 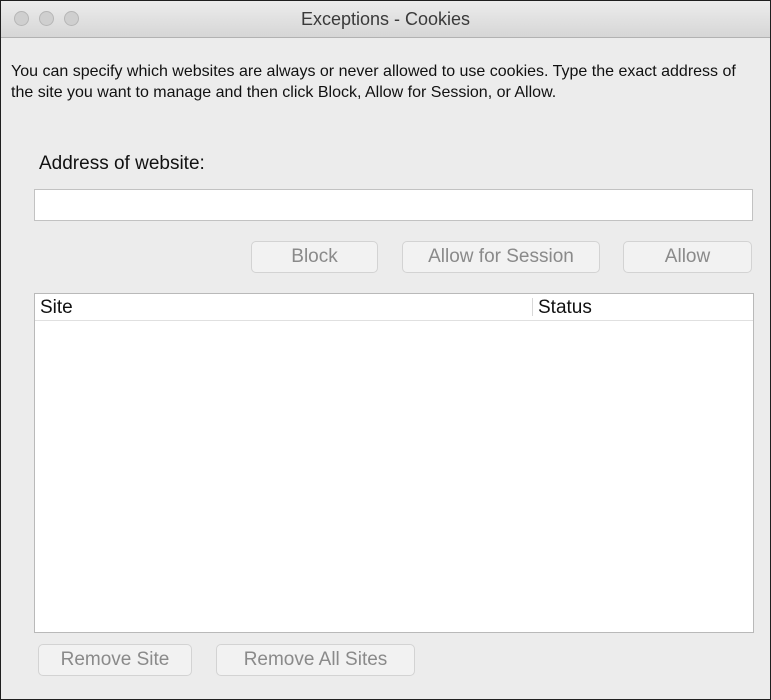 I want to click on column-header-status: Status, so click(x=565, y=308).